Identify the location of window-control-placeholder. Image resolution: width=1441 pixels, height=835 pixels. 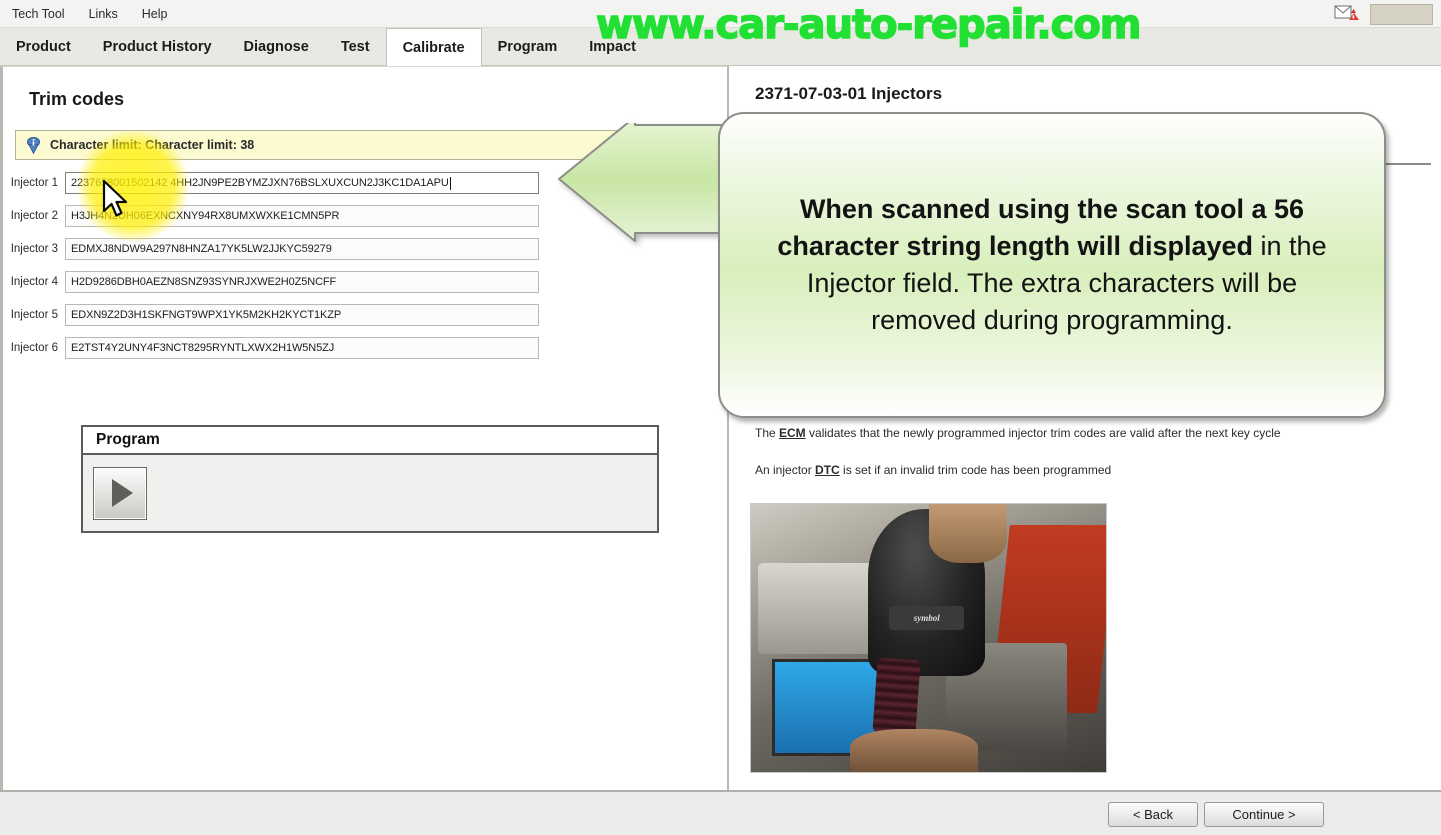
(1401, 14).